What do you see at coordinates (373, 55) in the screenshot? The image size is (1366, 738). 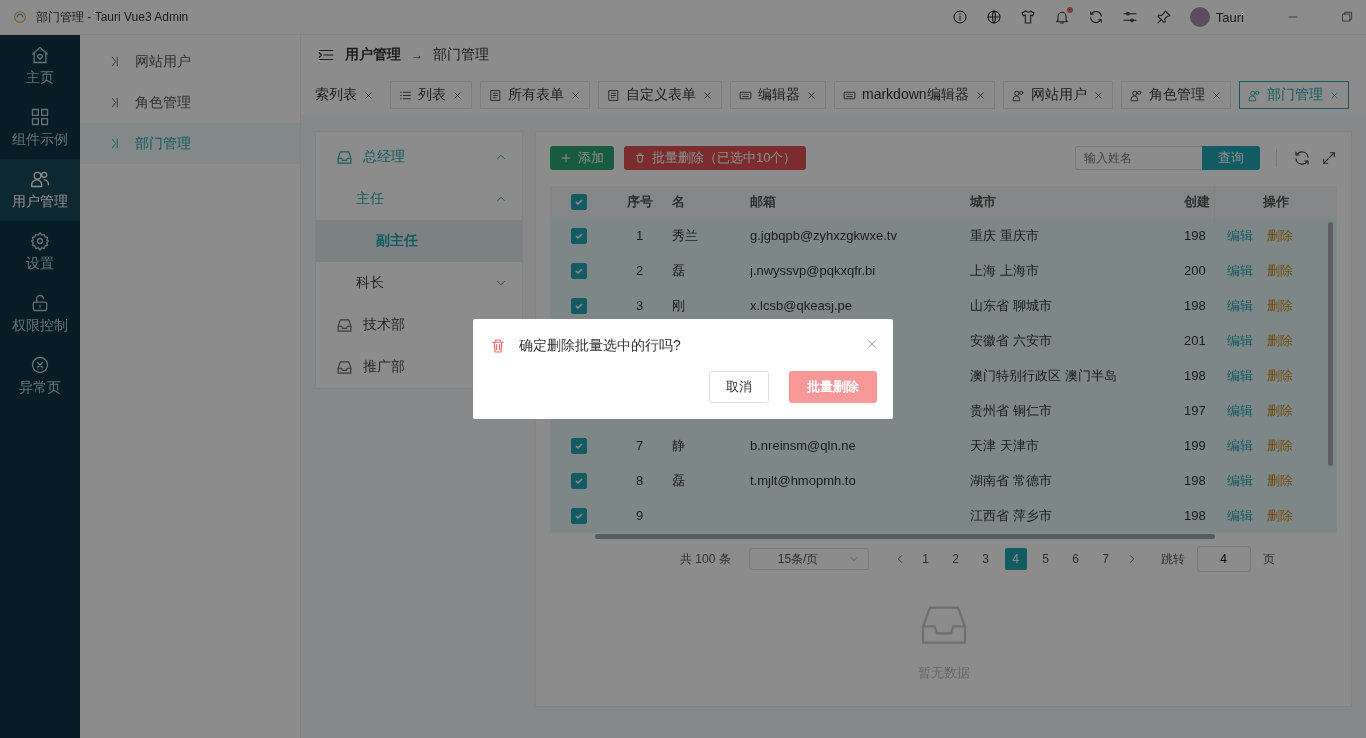 I see `breadcrumb-item: 用户管理` at bounding box center [373, 55].